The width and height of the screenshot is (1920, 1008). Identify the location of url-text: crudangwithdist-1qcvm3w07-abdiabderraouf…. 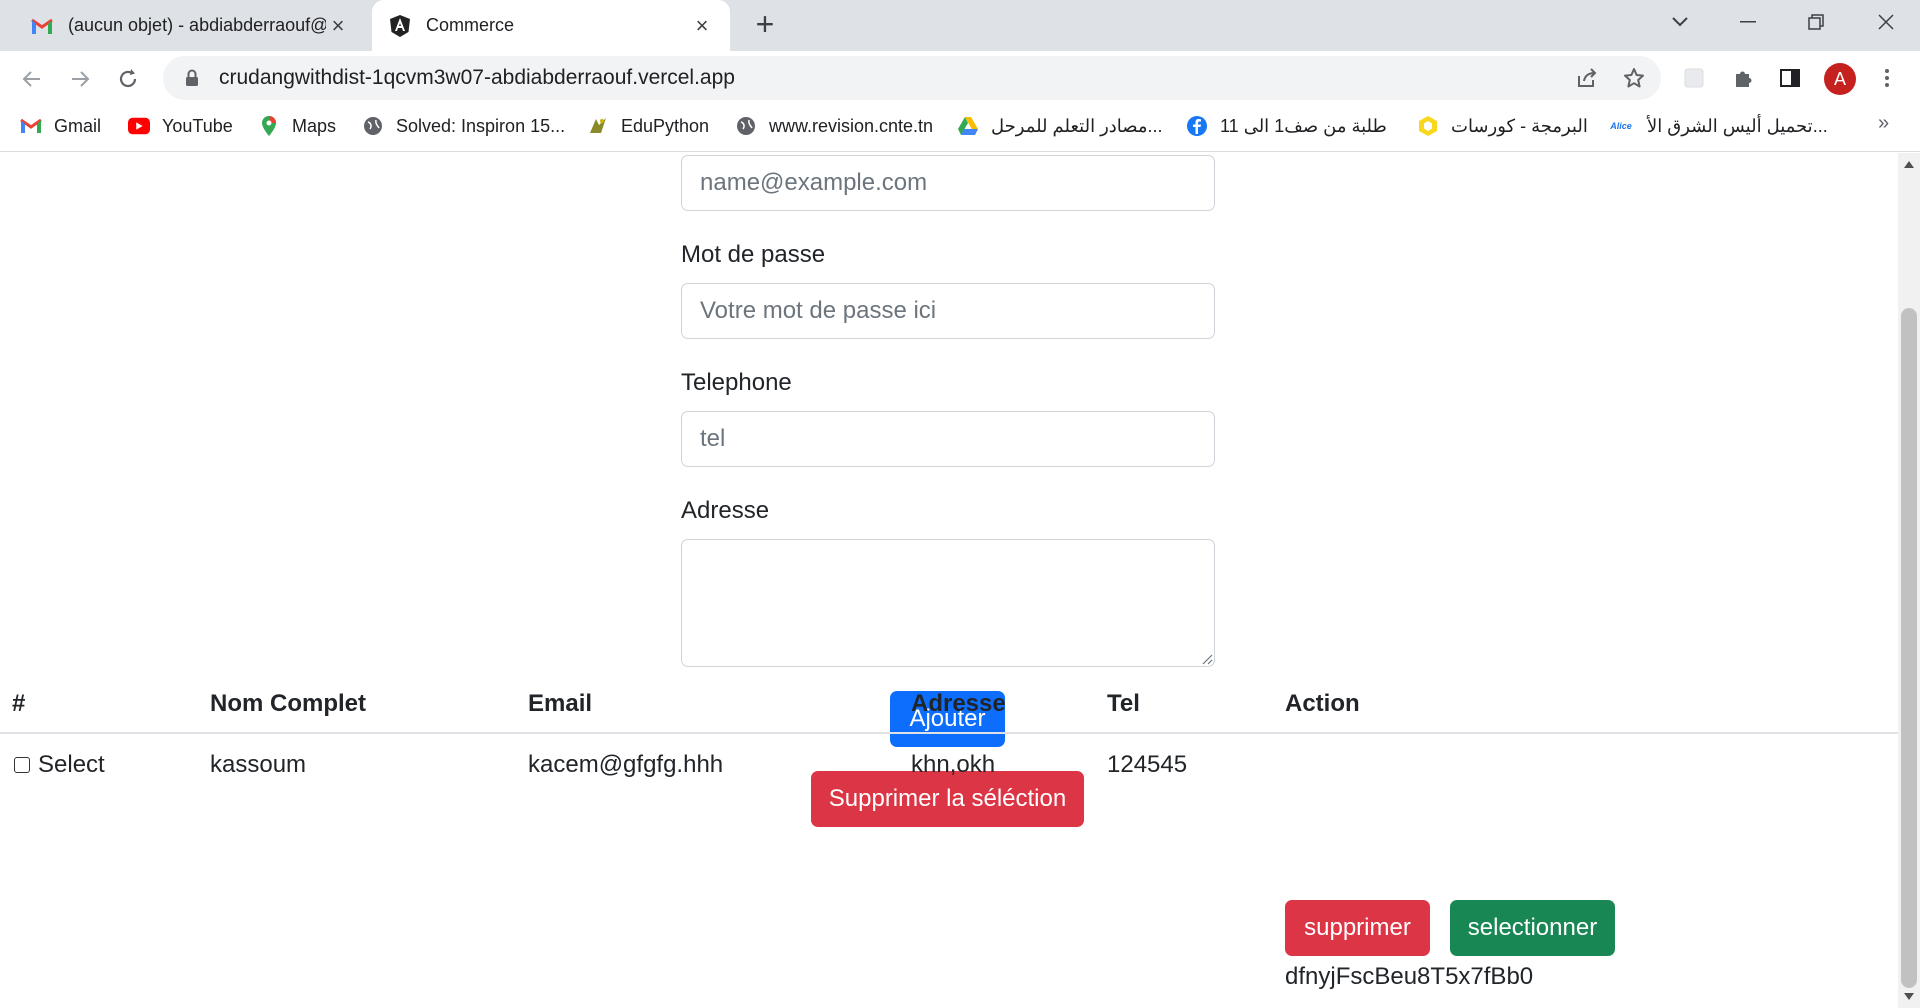
(477, 77).